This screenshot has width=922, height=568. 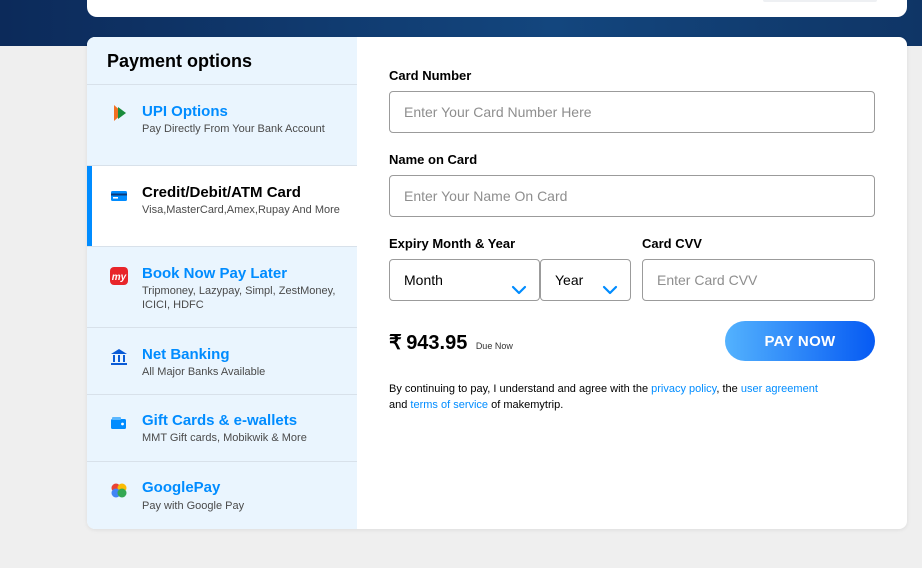 What do you see at coordinates (204, 372) in the screenshot?
I see `option-subtitle: All Major Banks Available` at bounding box center [204, 372].